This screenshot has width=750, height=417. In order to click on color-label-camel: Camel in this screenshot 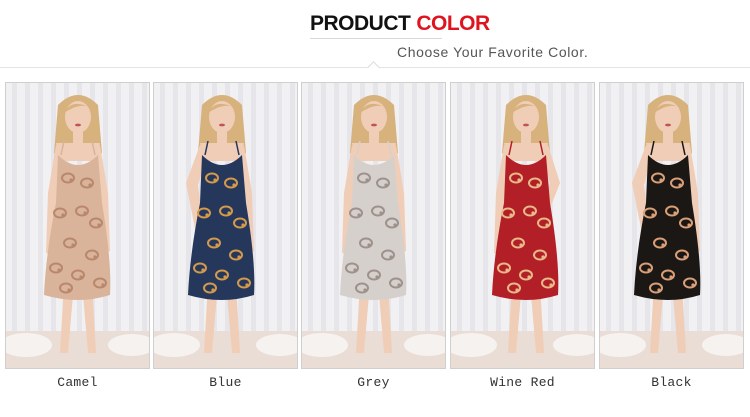, I will do `click(77, 382)`.